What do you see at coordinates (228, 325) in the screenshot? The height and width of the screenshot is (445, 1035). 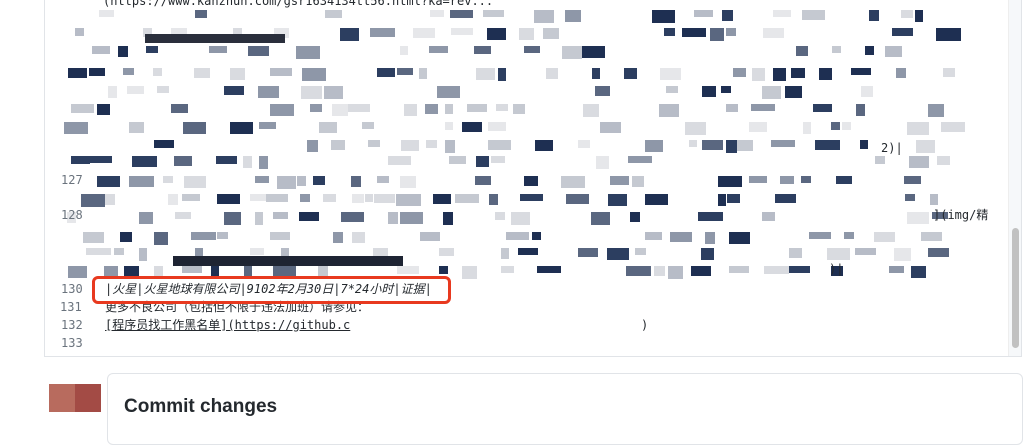 I see `line-text: [程序员找工作黑名单](https://github.c` at bounding box center [228, 325].